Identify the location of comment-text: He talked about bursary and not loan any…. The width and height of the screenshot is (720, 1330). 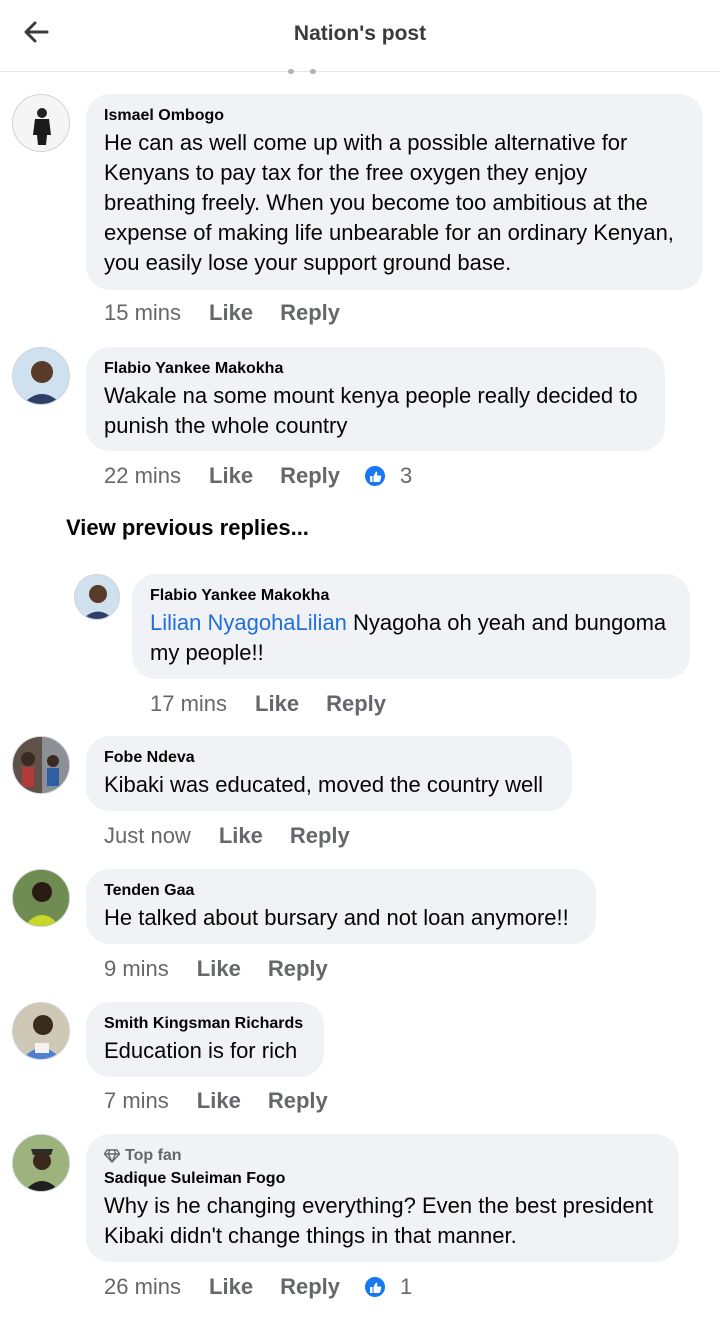
(336, 917).